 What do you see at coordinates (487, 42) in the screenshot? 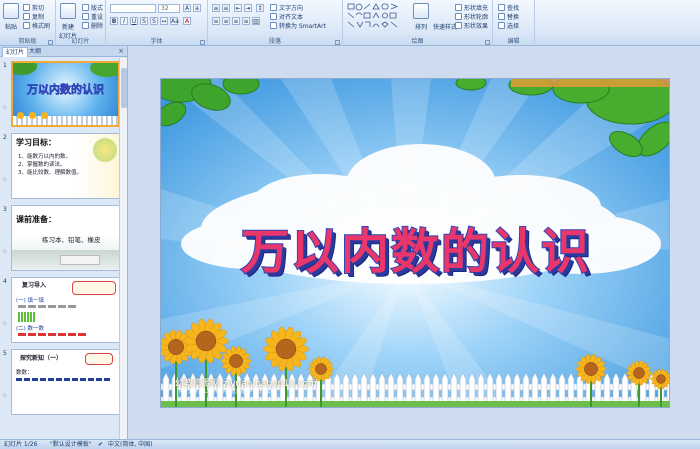
I see `drawing-launcher` at bounding box center [487, 42].